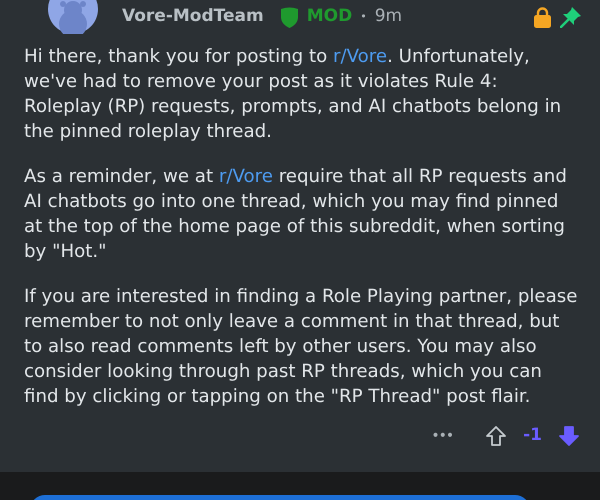 The height and width of the screenshot is (500, 600). Describe the element at coordinates (569, 435) in the screenshot. I see `downvote-icon` at that location.